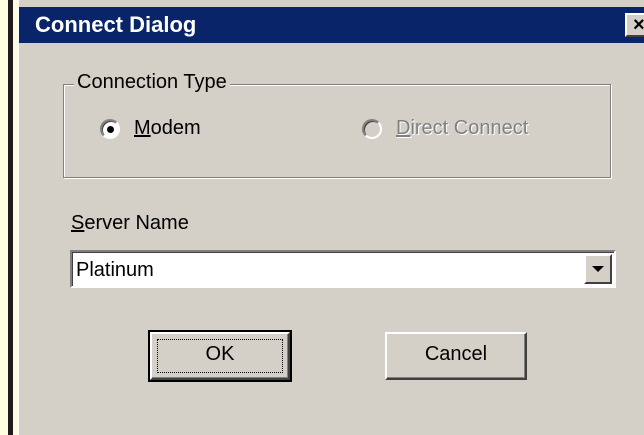 The height and width of the screenshot is (435, 644). I want to click on server-name-value: Platinum, so click(115, 270).